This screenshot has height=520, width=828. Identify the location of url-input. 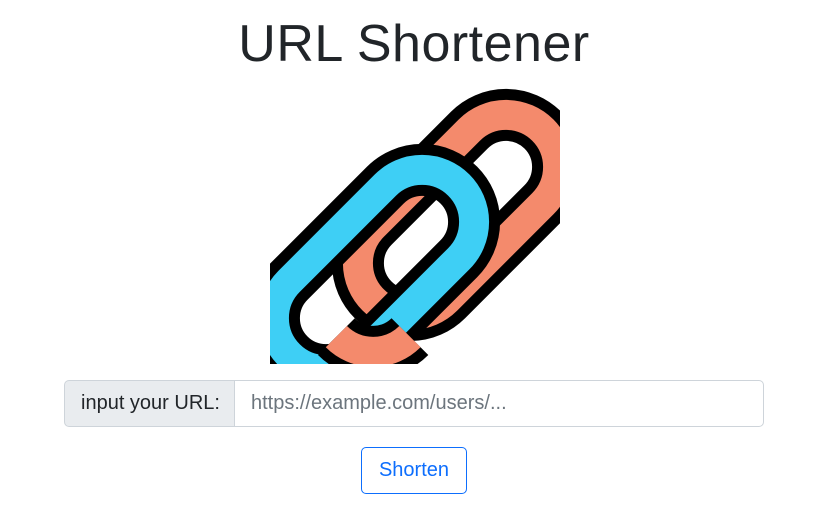
(498, 403).